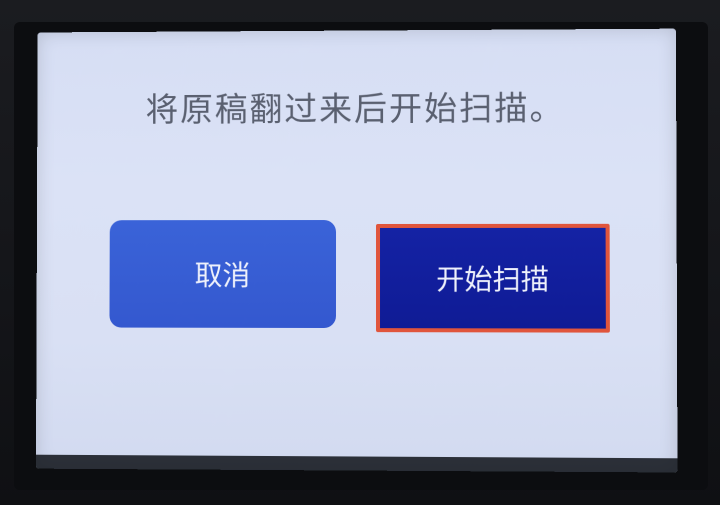 The image size is (720, 505). I want to click on instruction-message: 将原稿翻过来后开始扫描。, so click(355, 108).